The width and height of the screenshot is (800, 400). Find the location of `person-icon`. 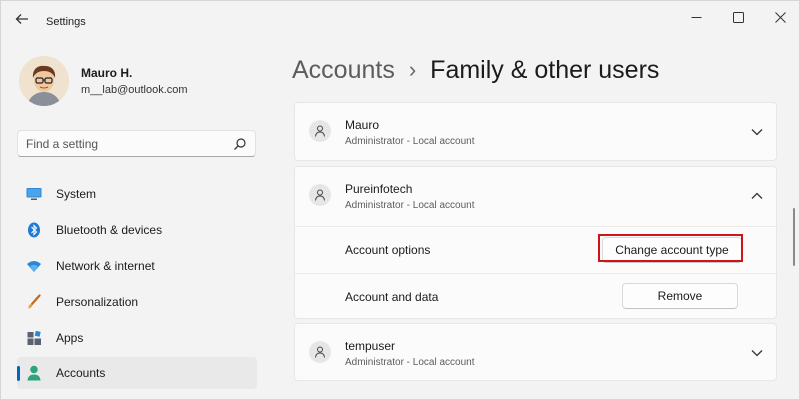

person-icon is located at coordinates (34, 373).